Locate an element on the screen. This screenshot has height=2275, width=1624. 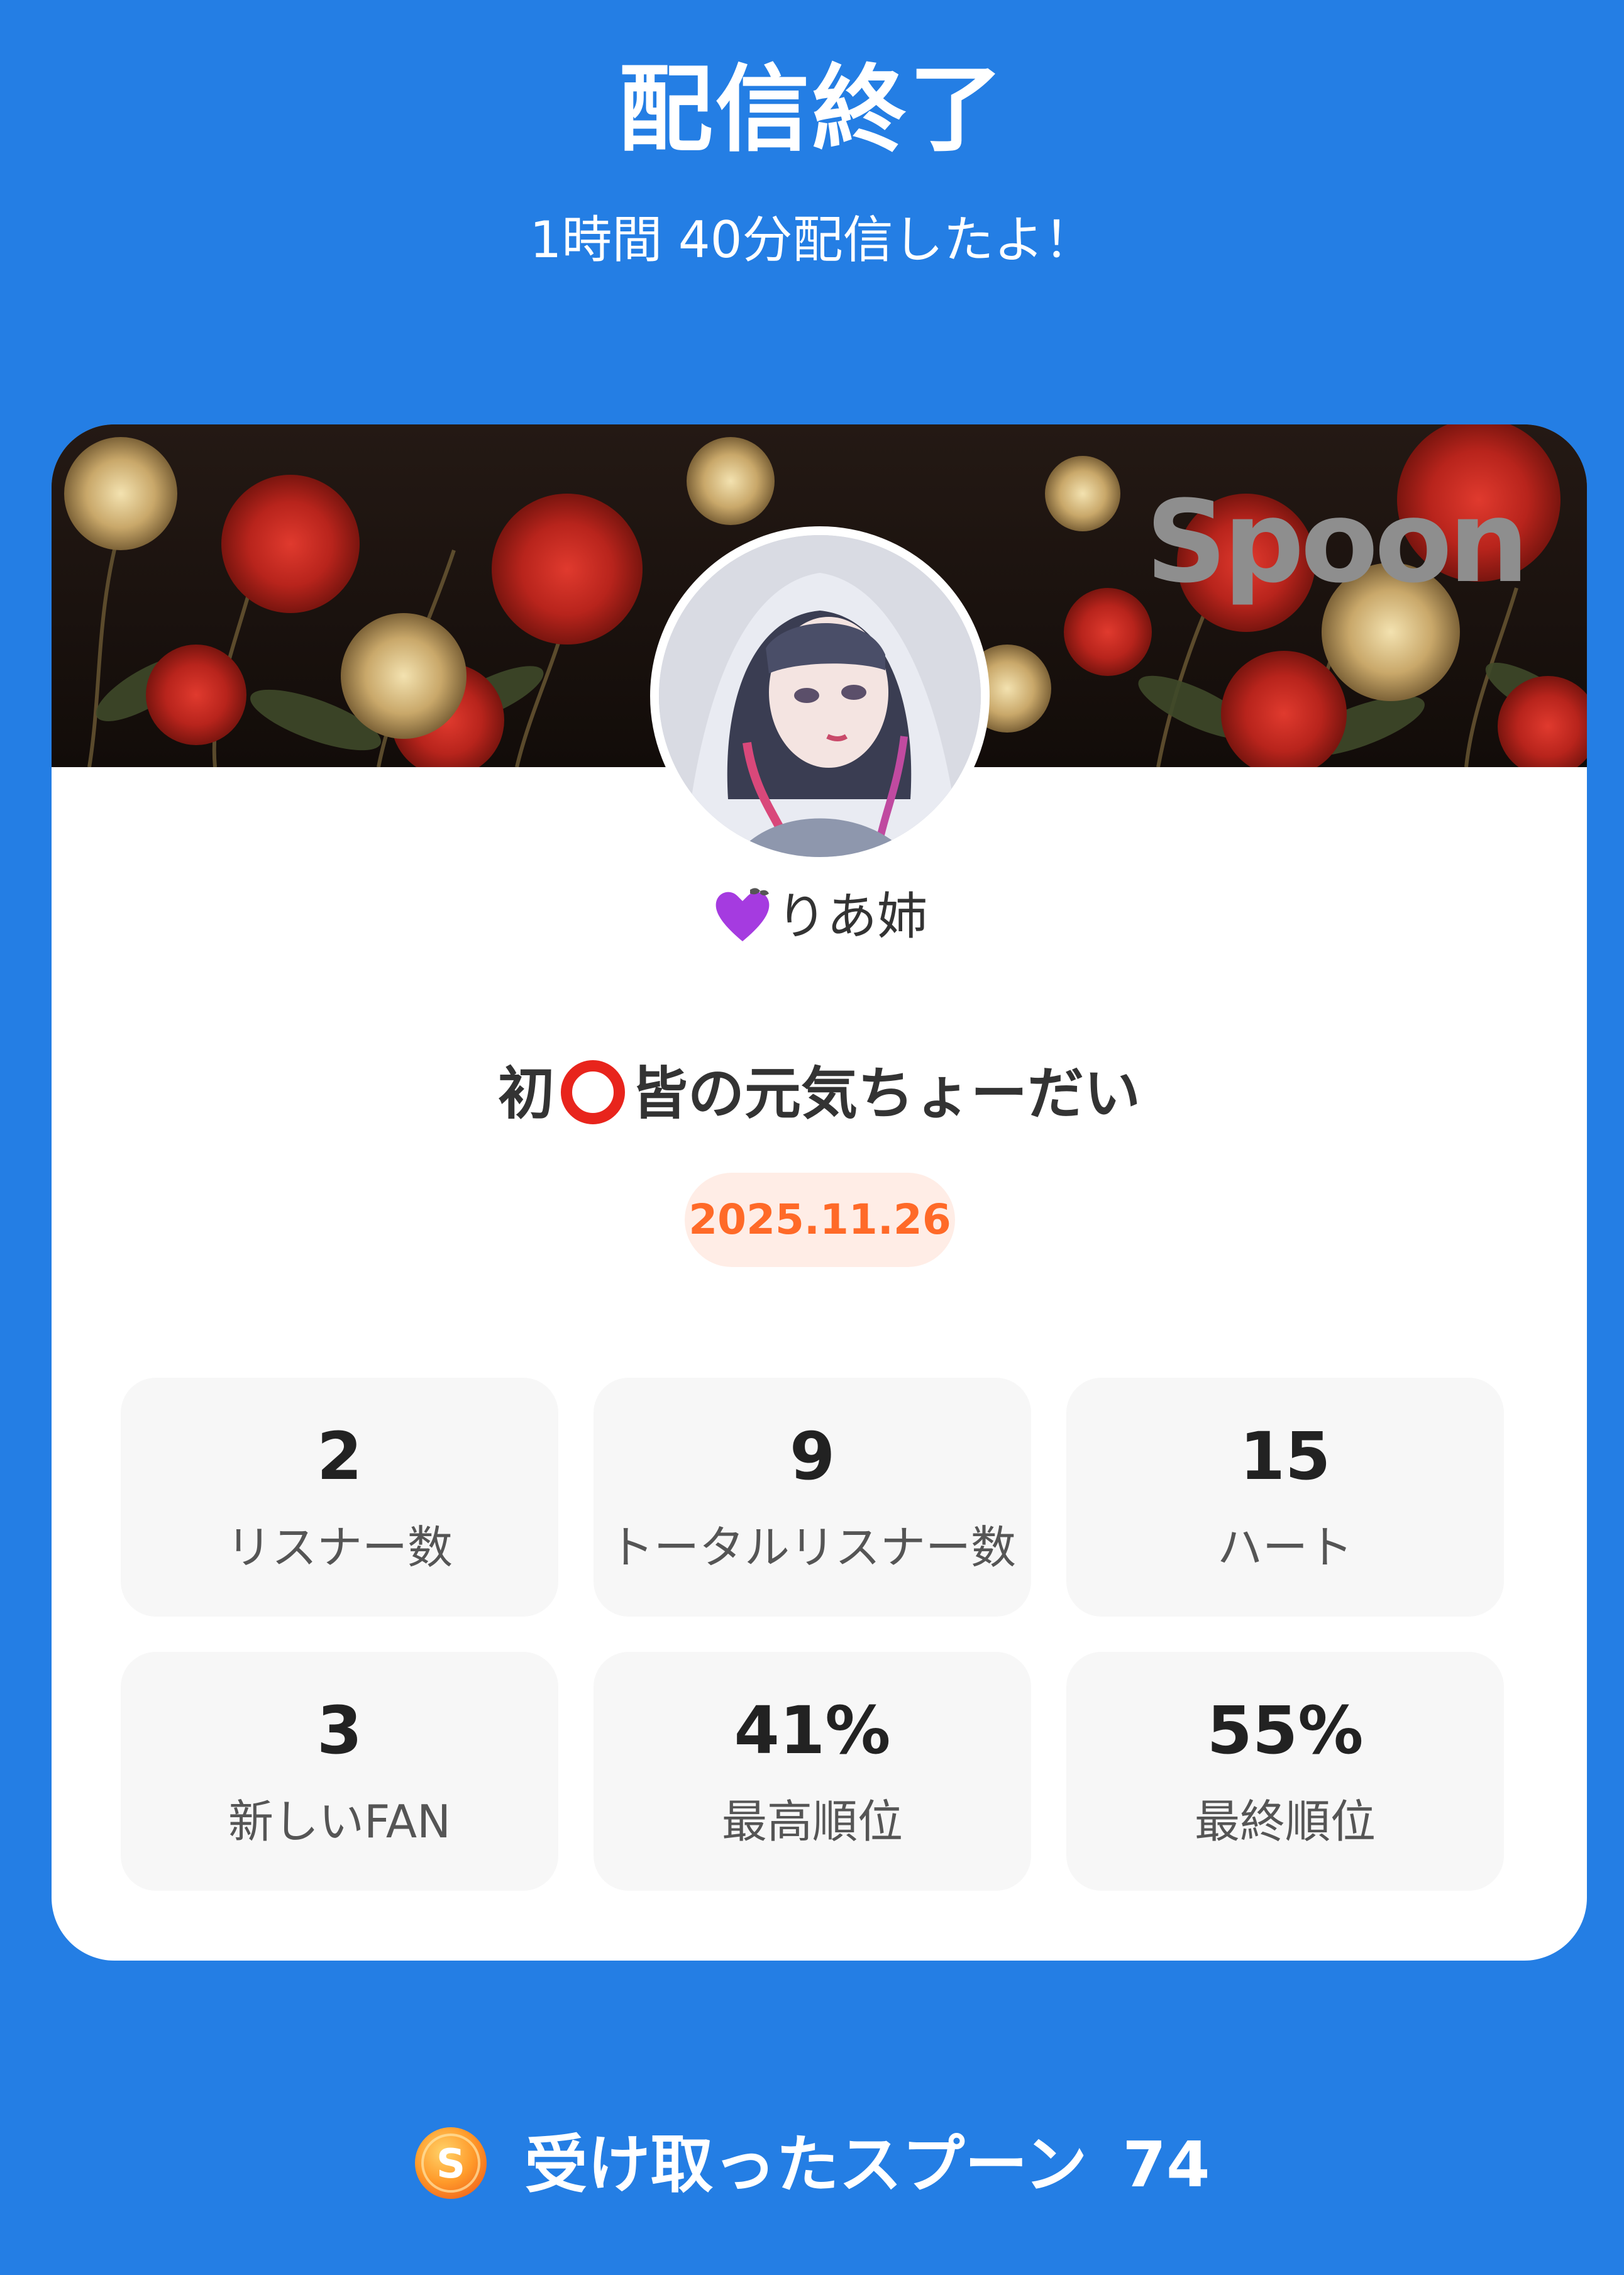
avatar-image is located at coordinates (820, 696).